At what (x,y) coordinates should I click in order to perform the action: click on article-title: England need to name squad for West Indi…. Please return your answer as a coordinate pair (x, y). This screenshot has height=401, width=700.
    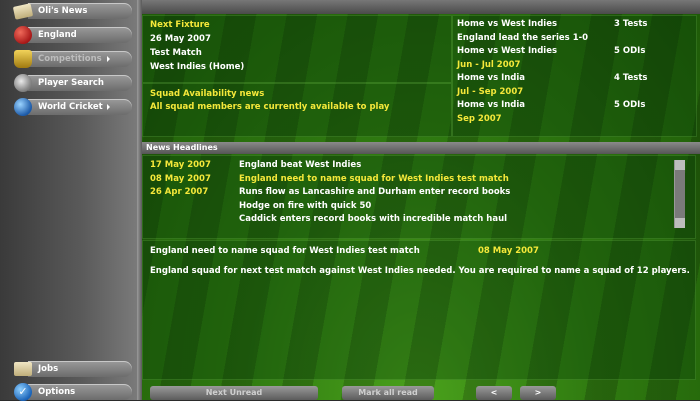
    Looking at the image, I should click on (285, 251).